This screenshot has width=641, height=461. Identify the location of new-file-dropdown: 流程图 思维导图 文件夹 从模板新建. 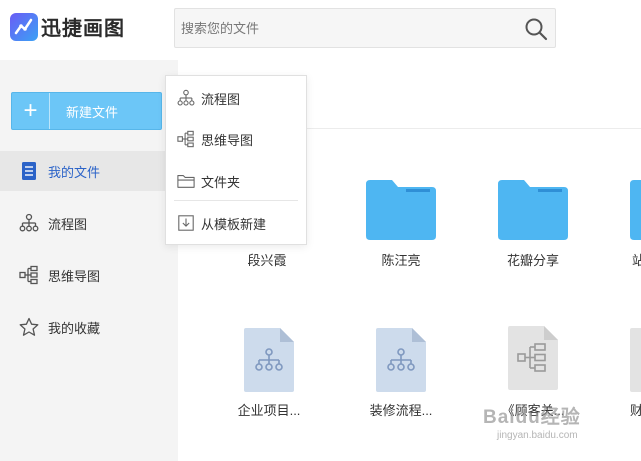
(236, 160).